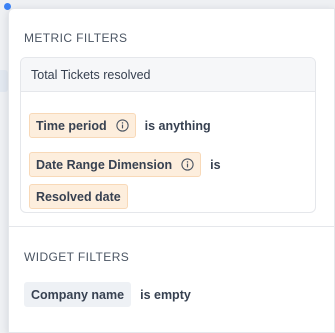 The height and width of the screenshot is (333, 335). Describe the element at coordinates (91, 74) in the screenshot. I see `metric-name: Total Tickets resolved` at that location.